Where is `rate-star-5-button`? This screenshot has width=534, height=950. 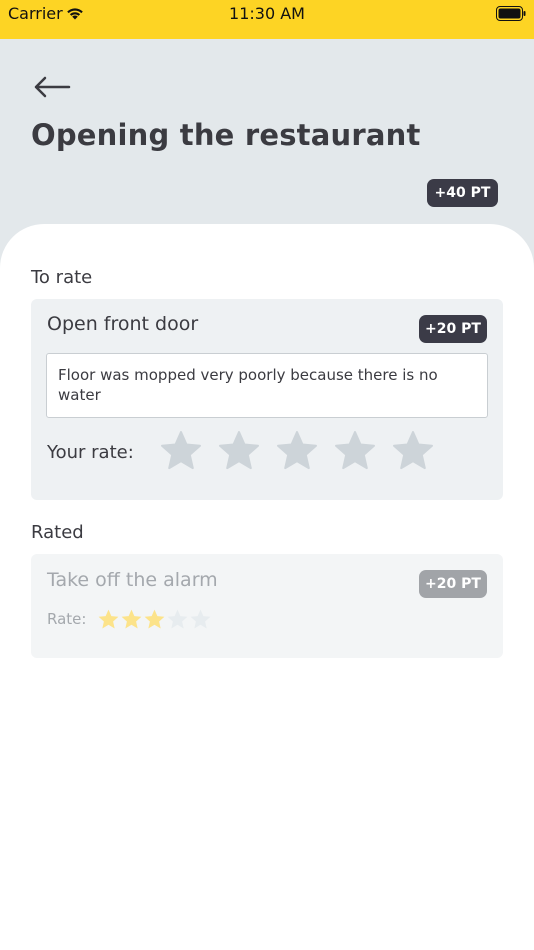
rate-star-5-button is located at coordinates (413, 451).